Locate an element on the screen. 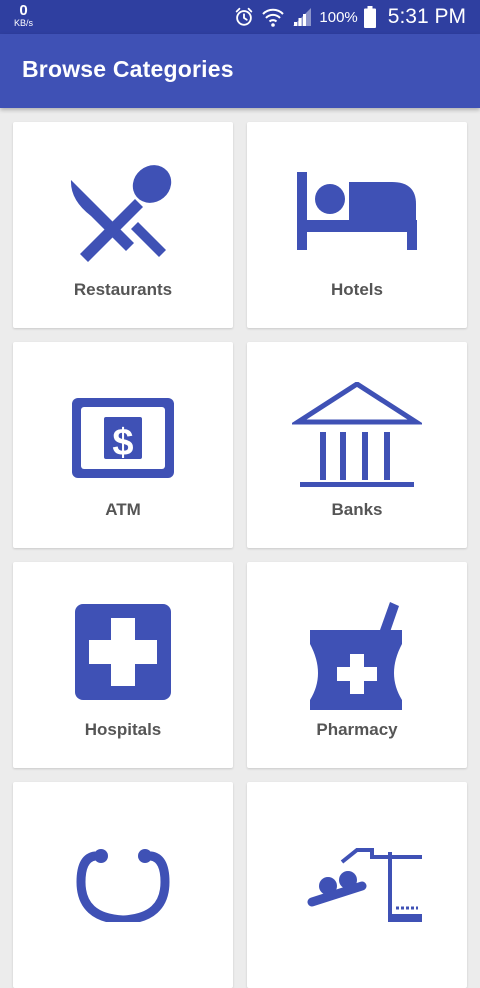 This screenshot has height=988, width=480. battery-percent: 100% is located at coordinates (338, 17).